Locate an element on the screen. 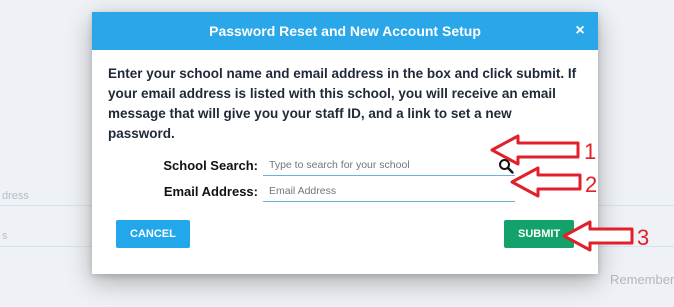 The width and height of the screenshot is (674, 307). cancel-button: CANCEL is located at coordinates (153, 234).